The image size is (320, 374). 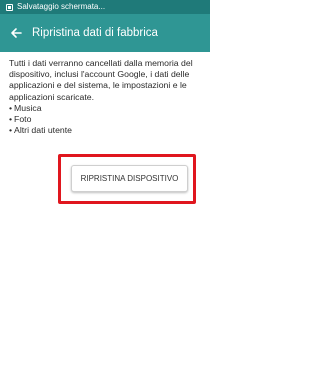 I want to click on page-title: Ripristina dati di fabbrica, so click(x=95, y=33).